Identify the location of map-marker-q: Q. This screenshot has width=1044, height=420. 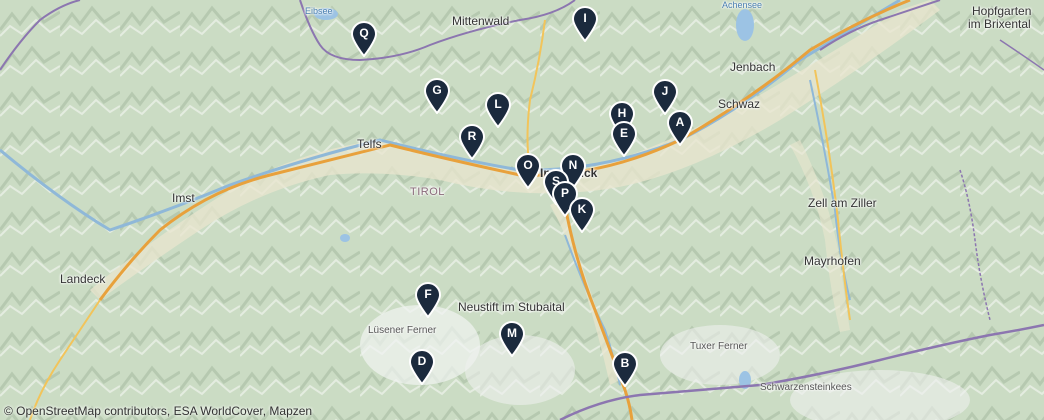
(364, 39).